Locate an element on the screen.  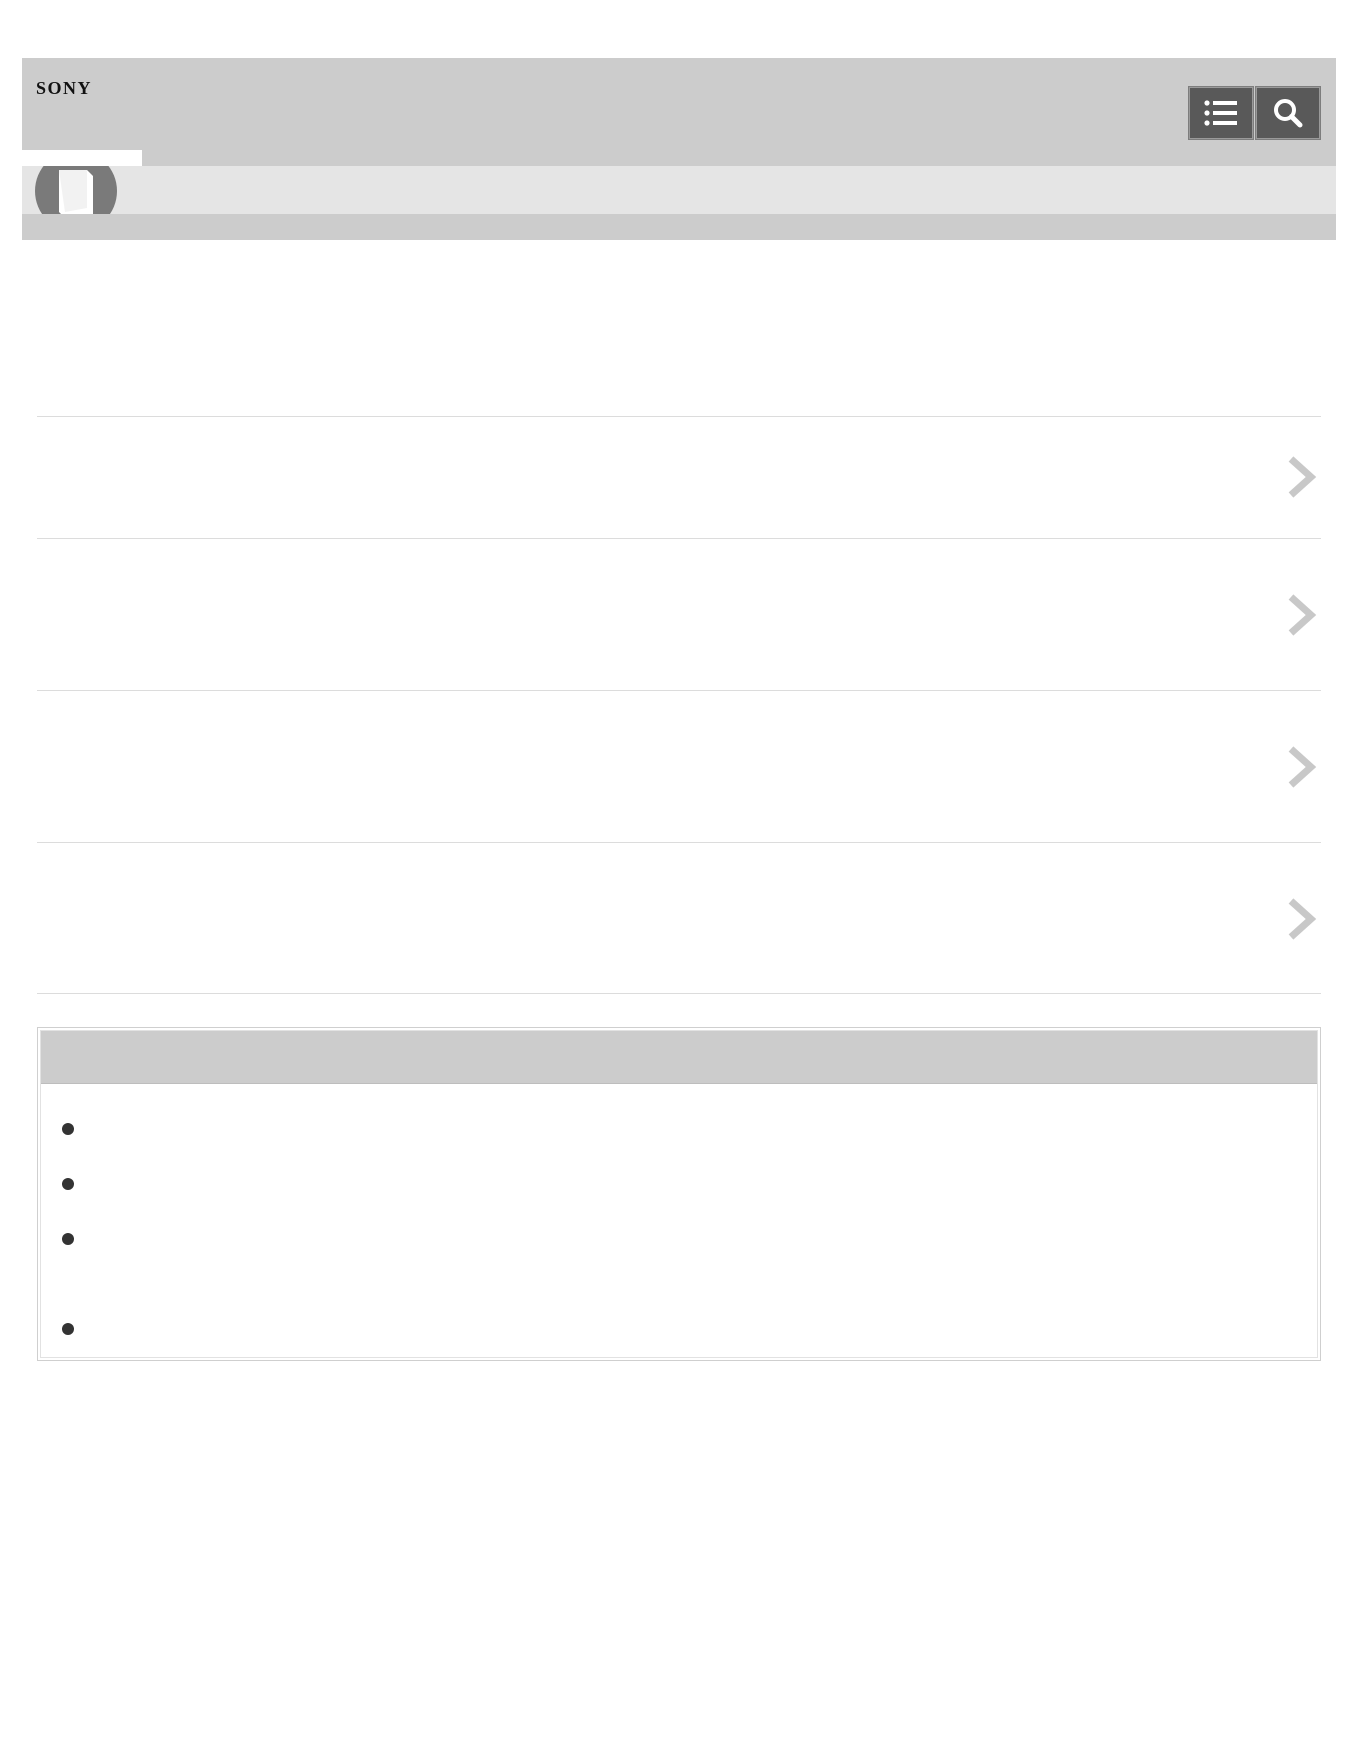
table-of-contents-button is located at coordinates (1221, 113).